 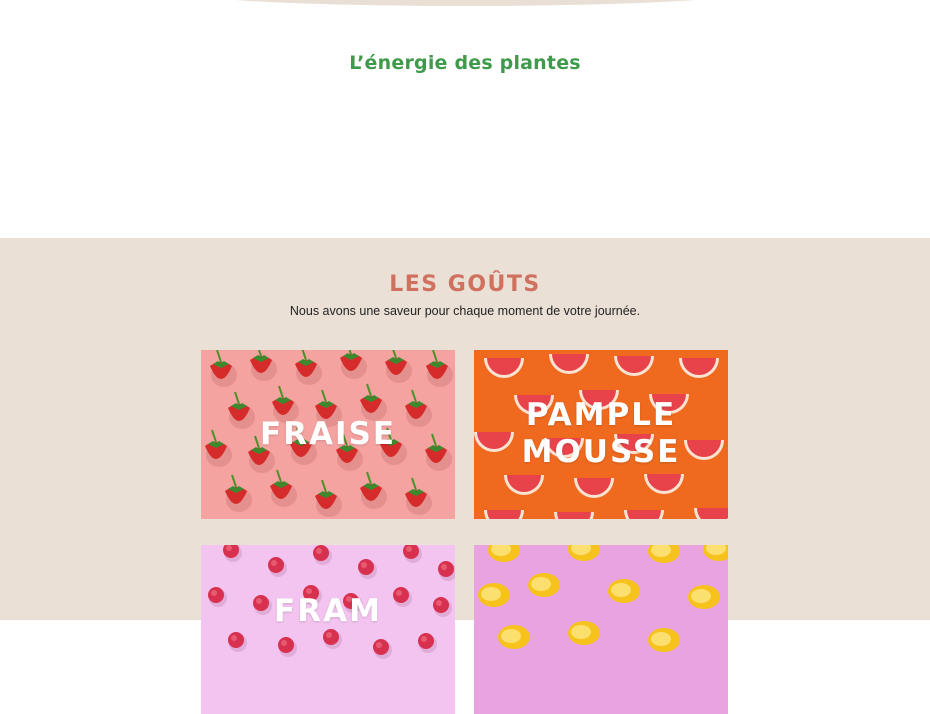 I want to click on flavor-card-citron, so click(x=601, y=629).